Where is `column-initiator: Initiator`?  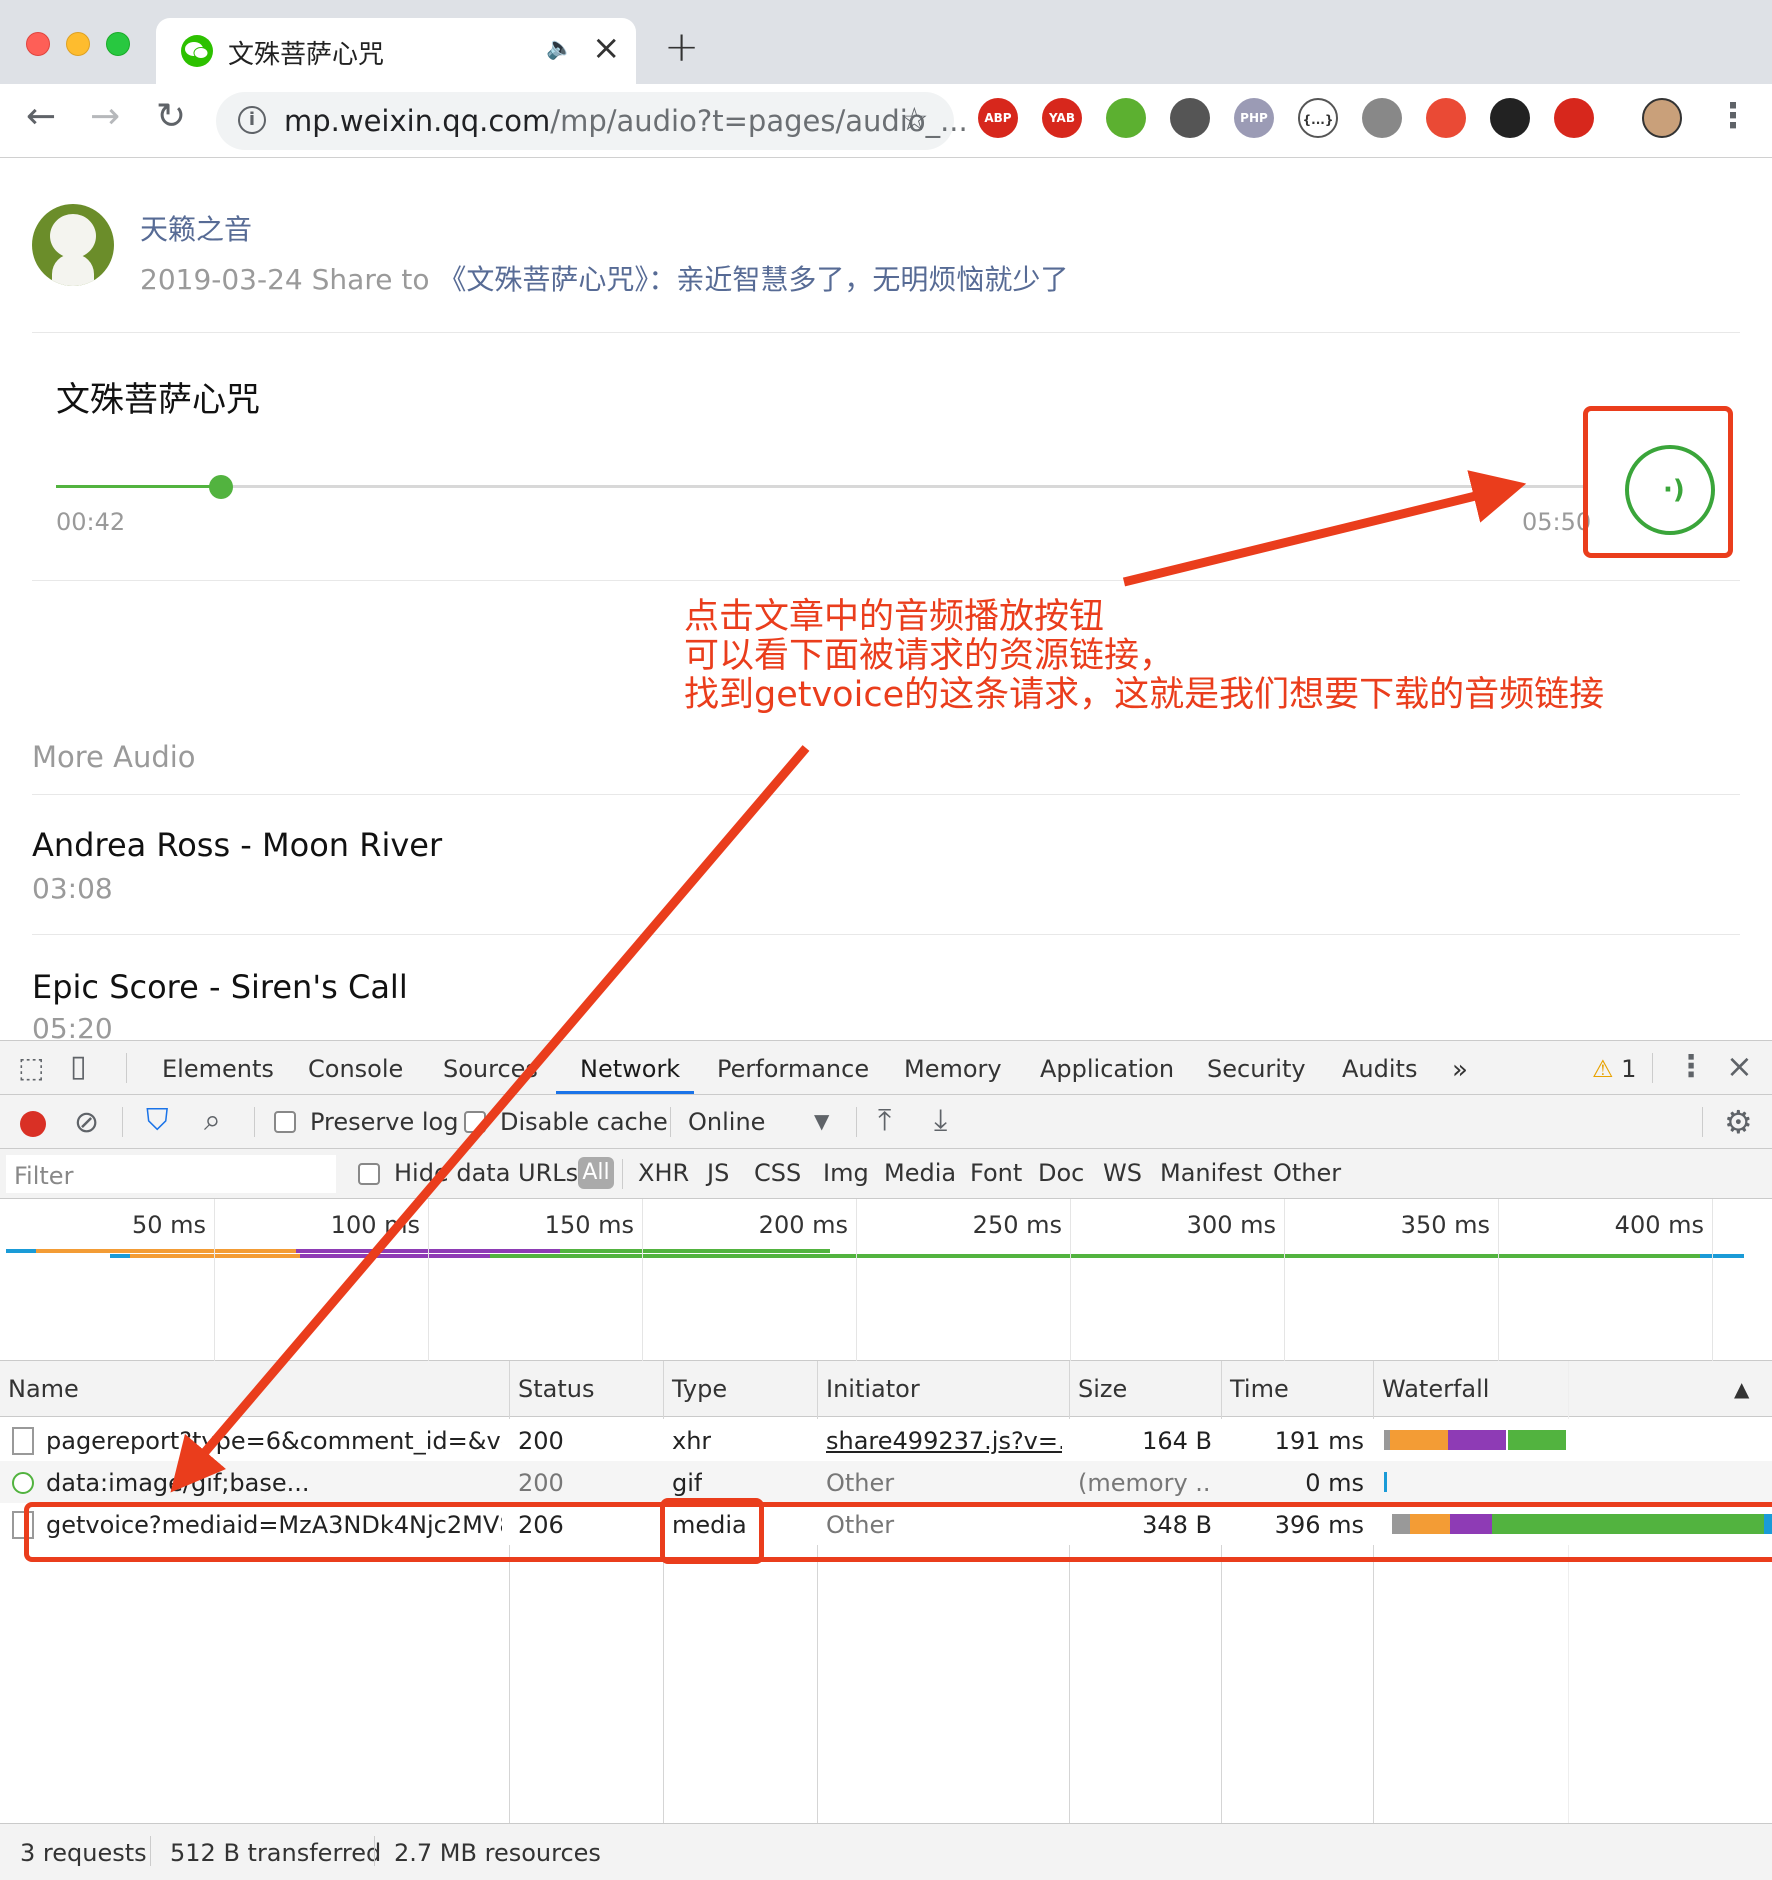 column-initiator: Initiator is located at coordinates (873, 1389).